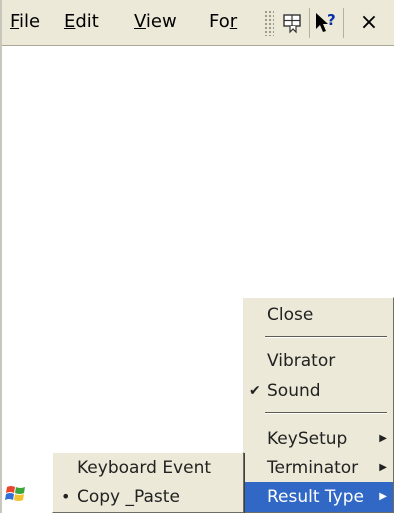 Image resolution: width=394 pixels, height=513 pixels. I want to click on result-type-submenu: Keyboard Event • Copy _Paste, so click(148, 482).